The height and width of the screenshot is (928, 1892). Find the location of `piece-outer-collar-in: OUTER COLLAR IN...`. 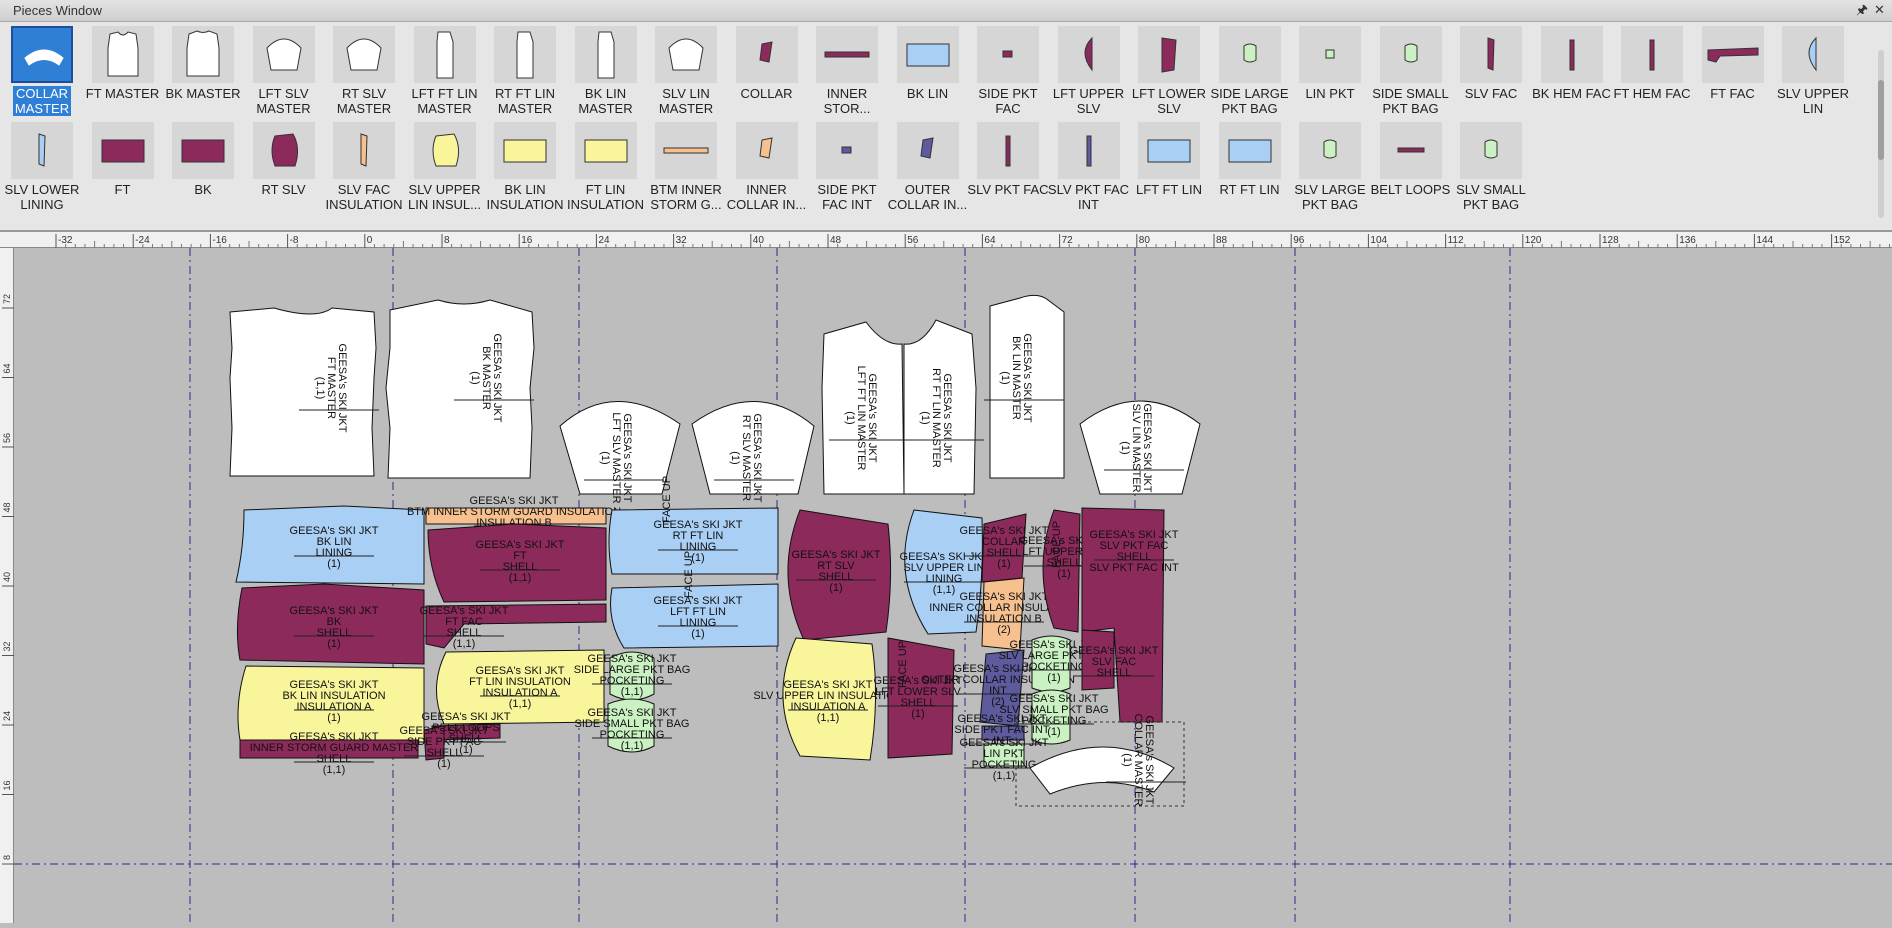

piece-outer-collar-in: OUTER COLLAR IN... is located at coordinates (928, 166).